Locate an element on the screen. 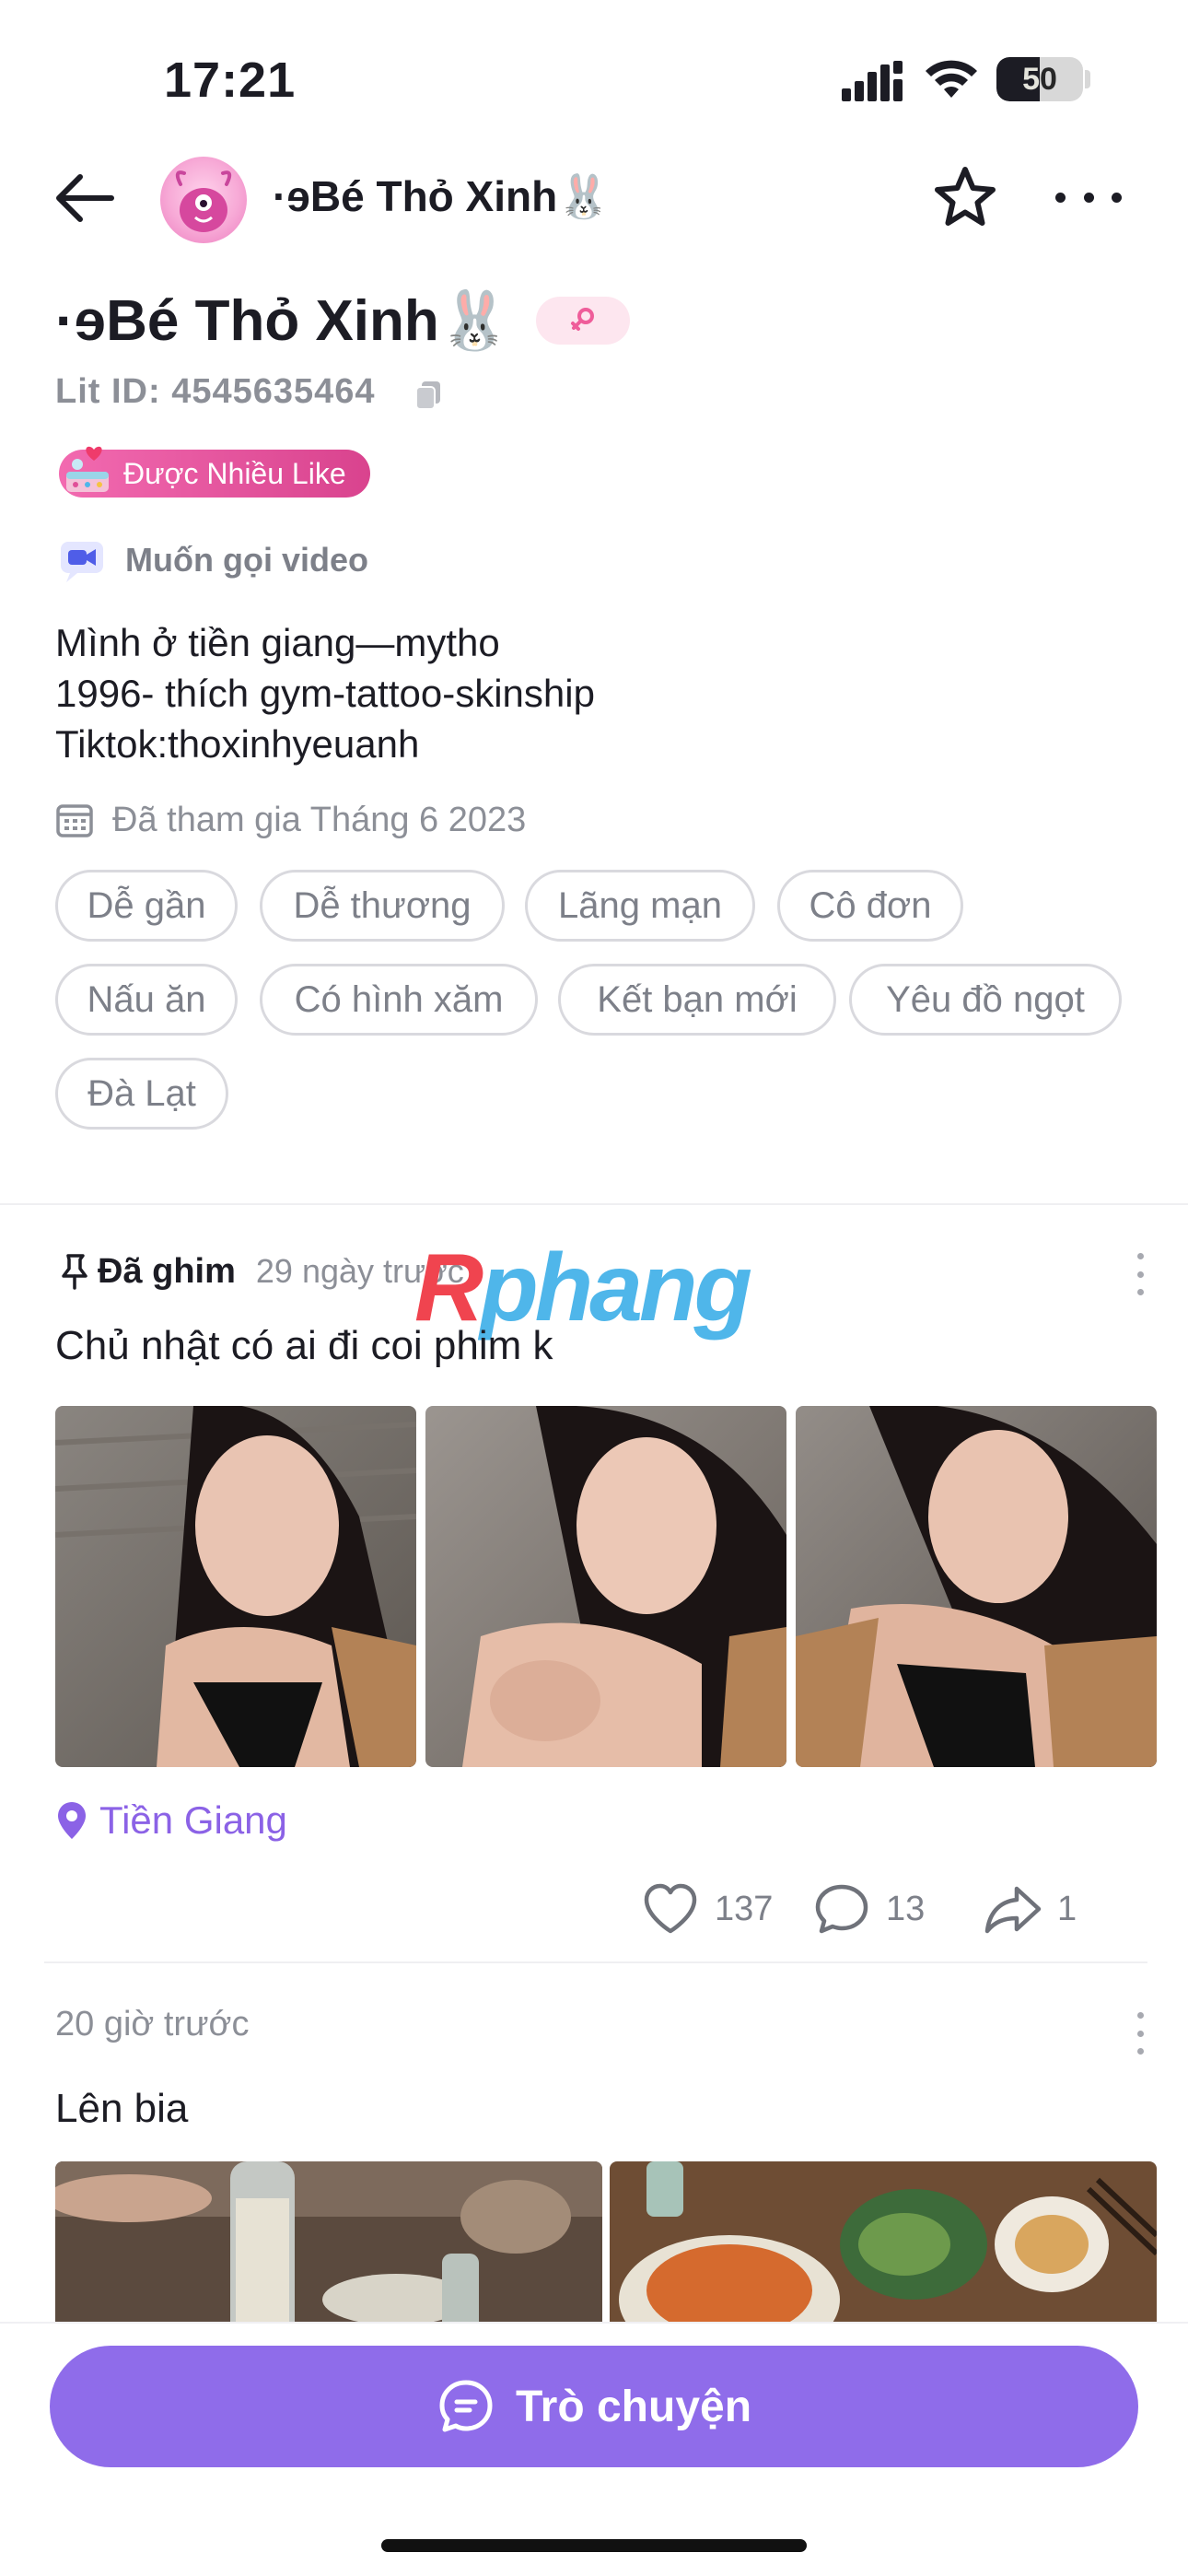 The width and height of the screenshot is (1188, 2576). signal-icon is located at coordinates (872, 81).